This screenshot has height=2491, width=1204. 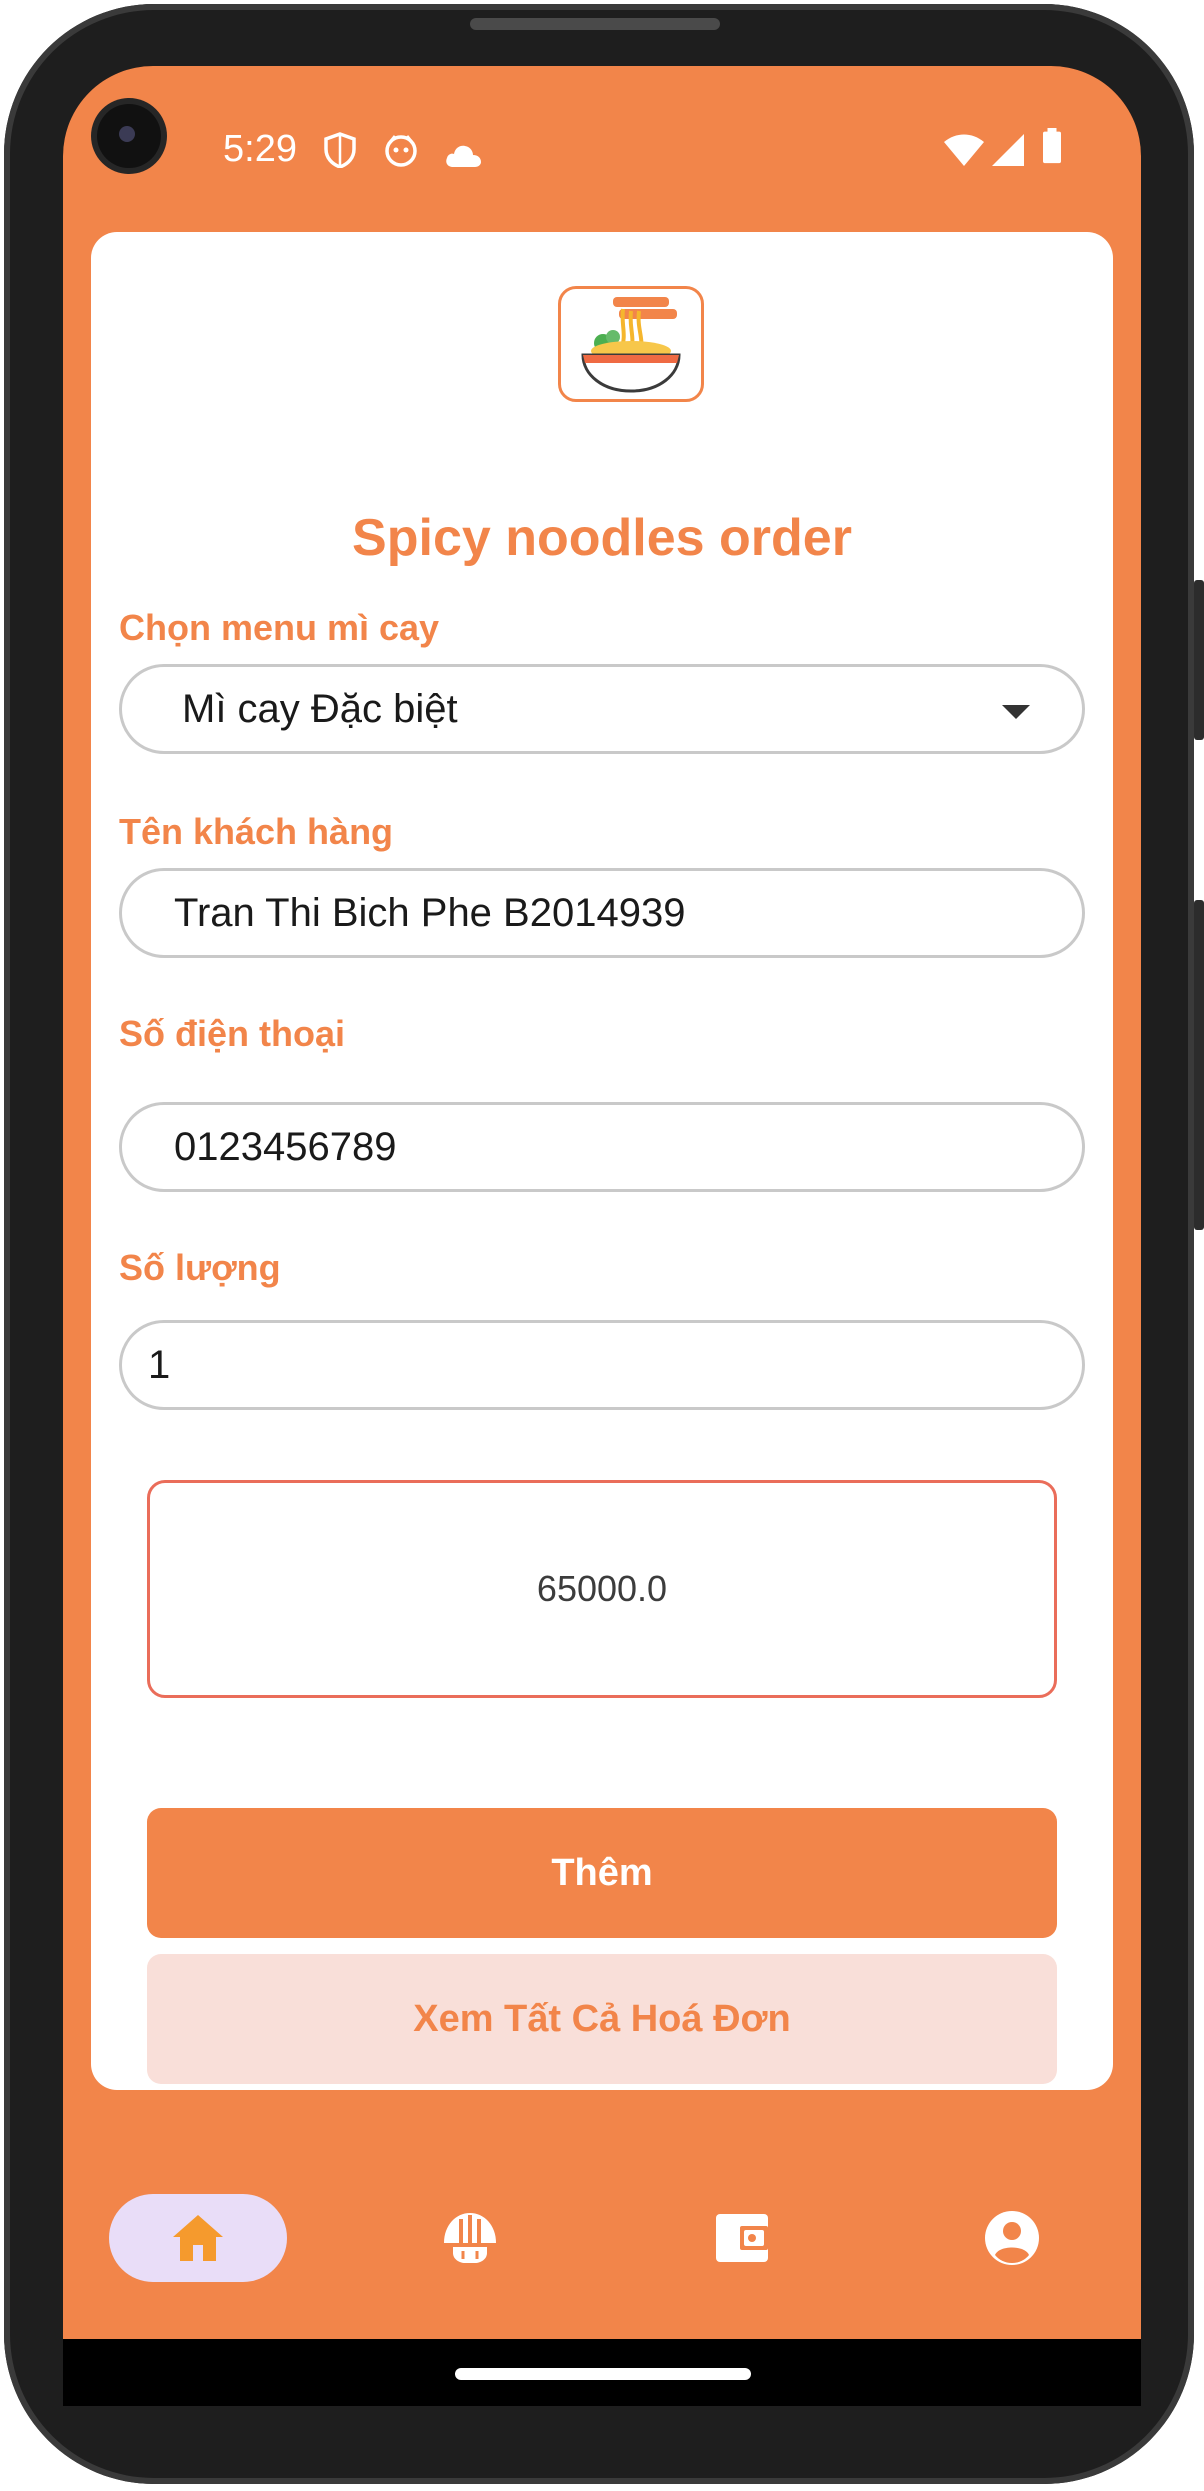 I want to click on account-icon, so click(x=1012, y=2238).